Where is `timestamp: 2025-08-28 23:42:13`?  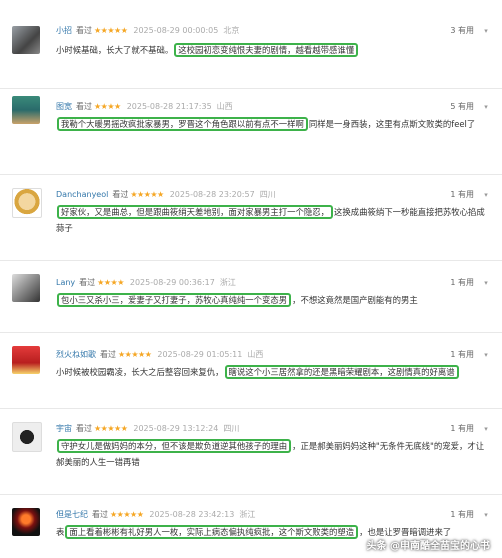
timestamp: 2025-08-28 23:42:13 is located at coordinates (192, 514).